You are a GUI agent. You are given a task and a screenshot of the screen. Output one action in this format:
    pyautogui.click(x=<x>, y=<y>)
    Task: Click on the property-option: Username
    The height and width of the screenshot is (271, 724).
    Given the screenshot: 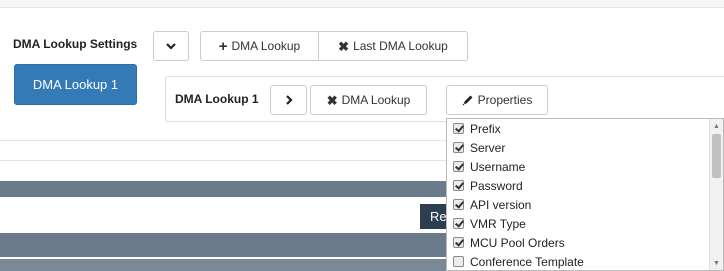 What is the action you would take?
    pyautogui.click(x=579, y=166)
    